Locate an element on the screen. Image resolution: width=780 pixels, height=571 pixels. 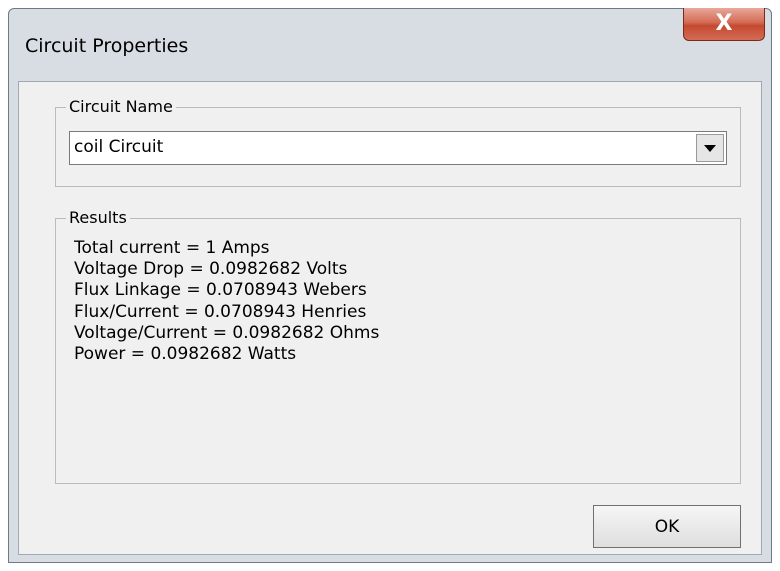
title-bar: Circuit Properties X is located at coordinates (390, 44).